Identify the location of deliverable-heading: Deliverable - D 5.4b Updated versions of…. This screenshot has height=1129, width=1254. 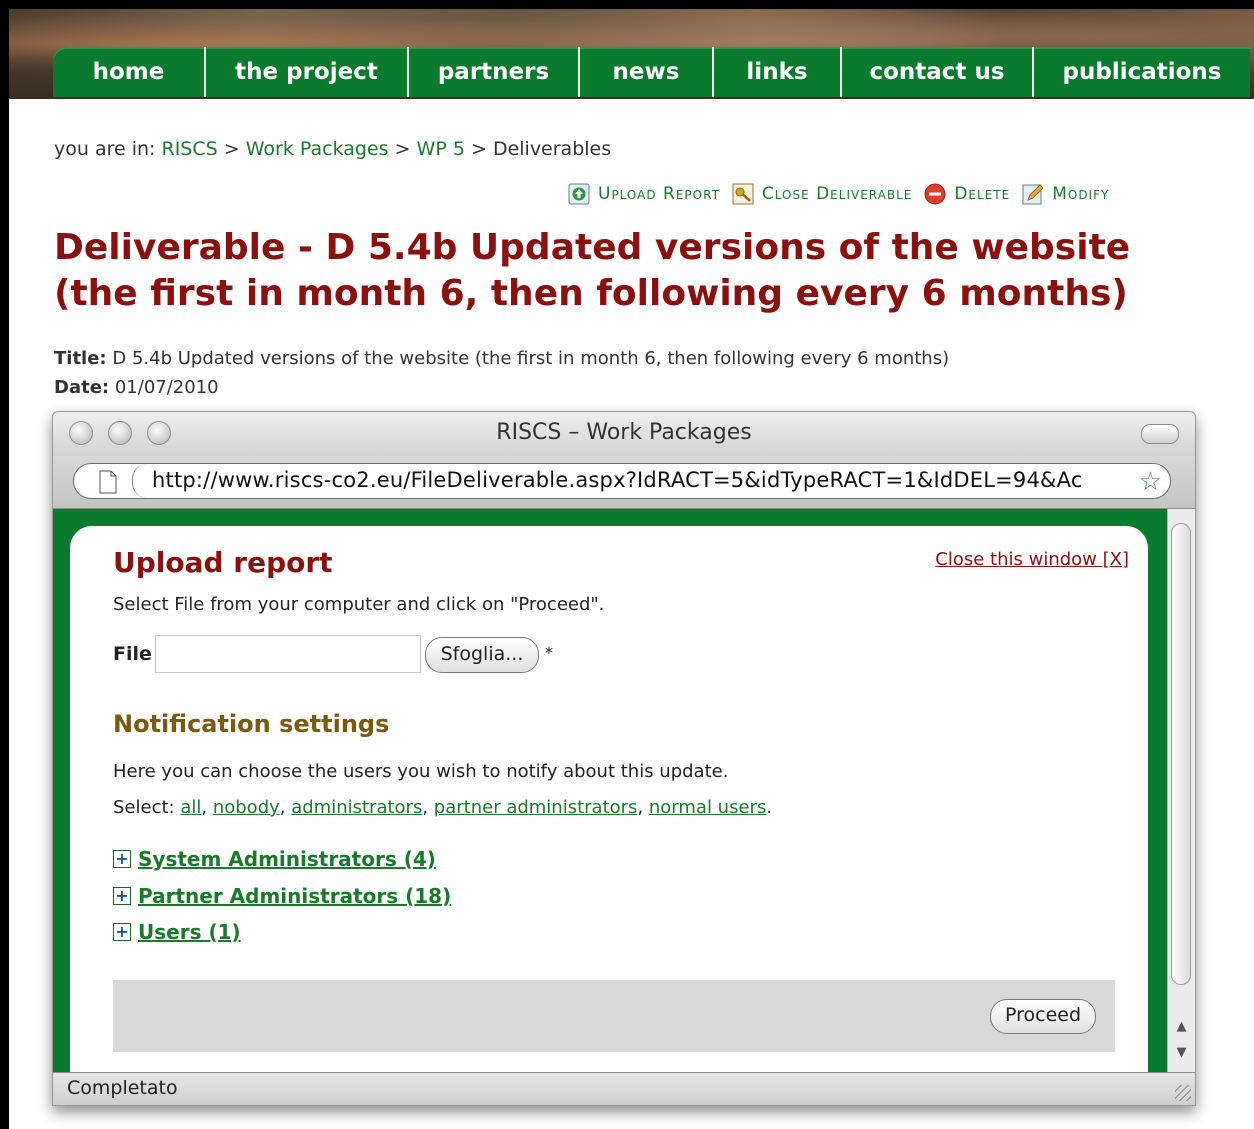
(592, 270).